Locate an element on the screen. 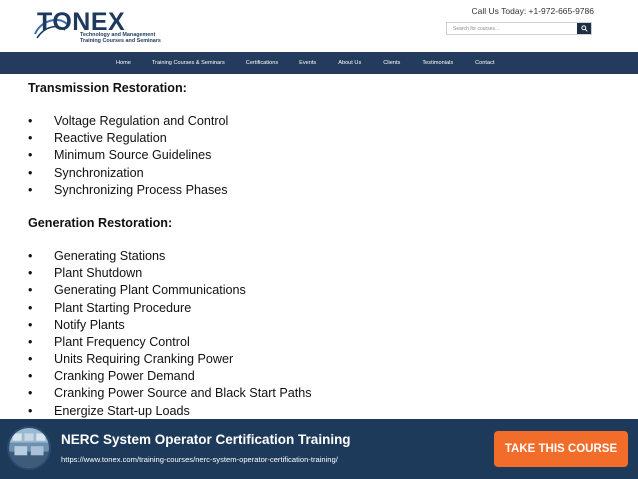  nav-item-testimonials: Testimonials is located at coordinates (437, 63).